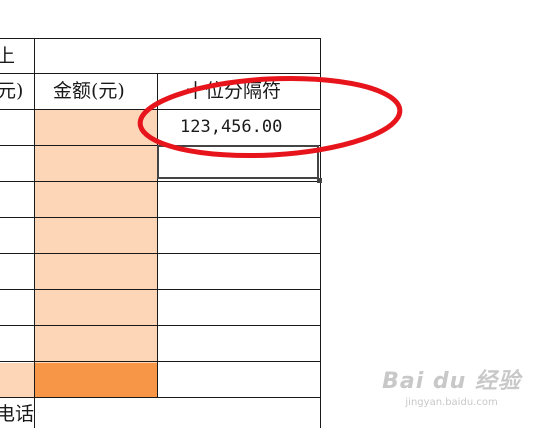 The image size is (549, 428). I want to click on footer-label: 电话, so click(17, 414).